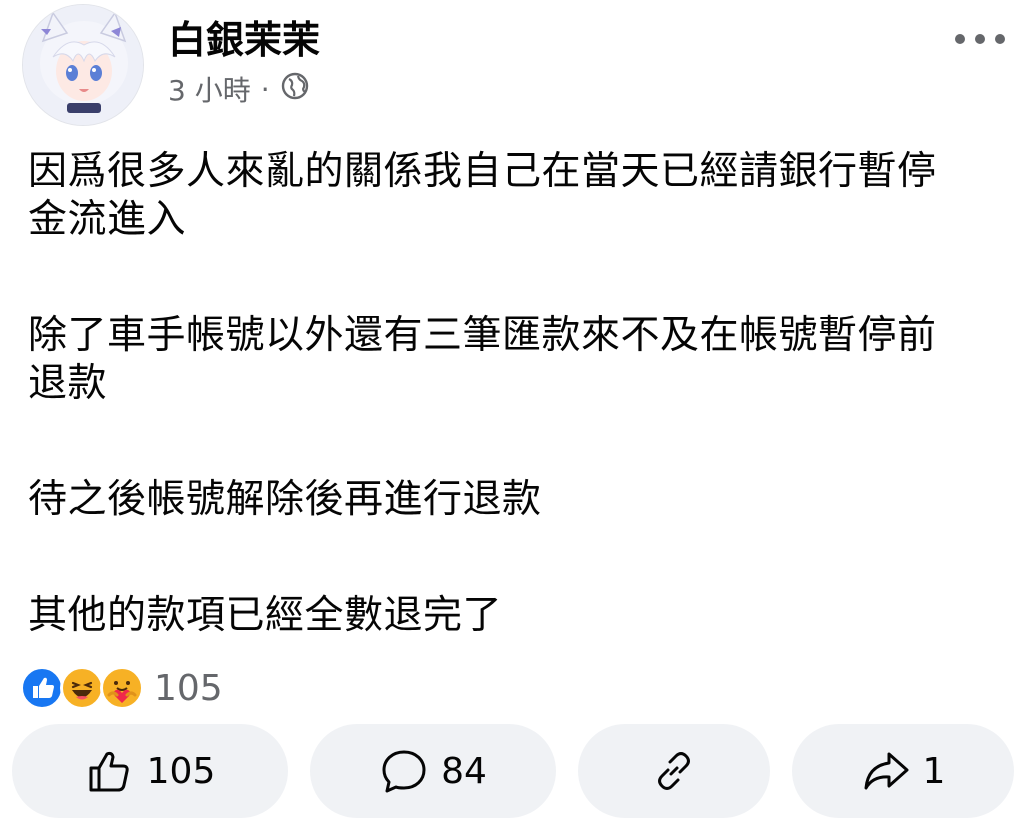 This screenshot has height=831, width=1024. What do you see at coordinates (886, 771) in the screenshot?
I see `share-arrow-icon` at bounding box center [886, 771].